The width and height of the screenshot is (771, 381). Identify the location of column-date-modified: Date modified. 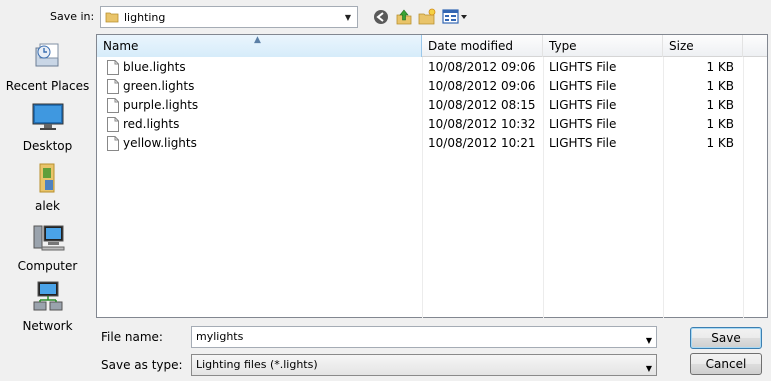
(482, 46).